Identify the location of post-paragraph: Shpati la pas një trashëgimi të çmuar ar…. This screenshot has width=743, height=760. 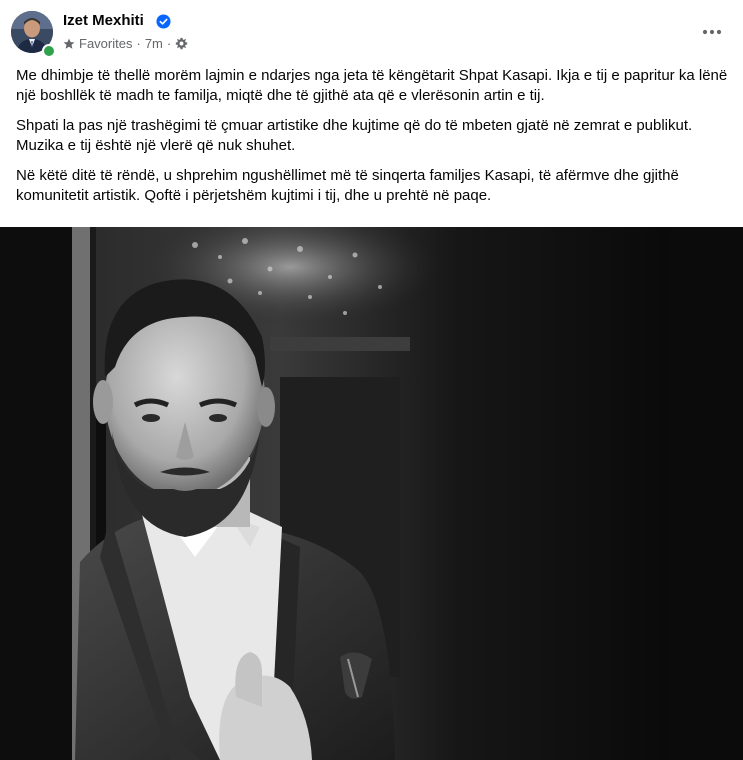
(354, 135).